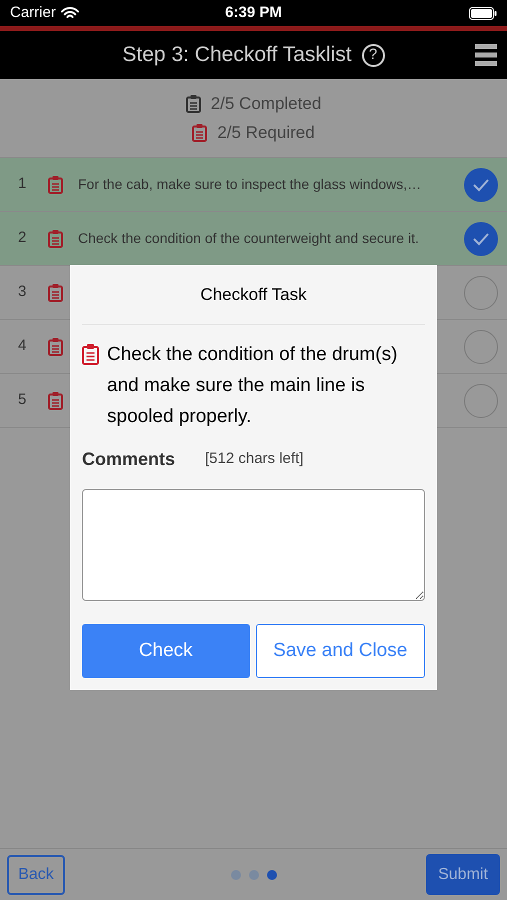  What do you see at coordinates (129, 459) in the screenshot?
I see `comments-label: Comments` at bounding box center [129, 459].